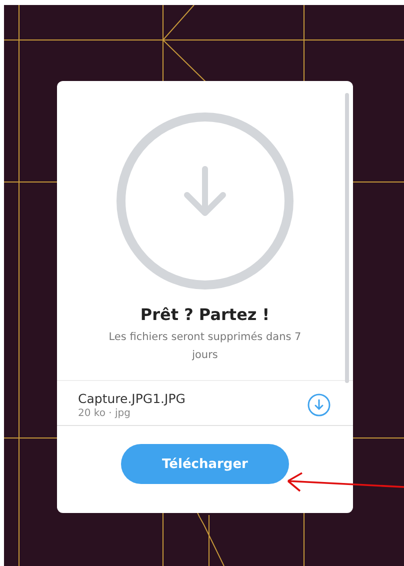  What do you see at coordinates (205, 346) in the screenshot?
I see `expiry-message: Les fichiers seront supprimés dans 7 jours` at bounding box center [205, 346].